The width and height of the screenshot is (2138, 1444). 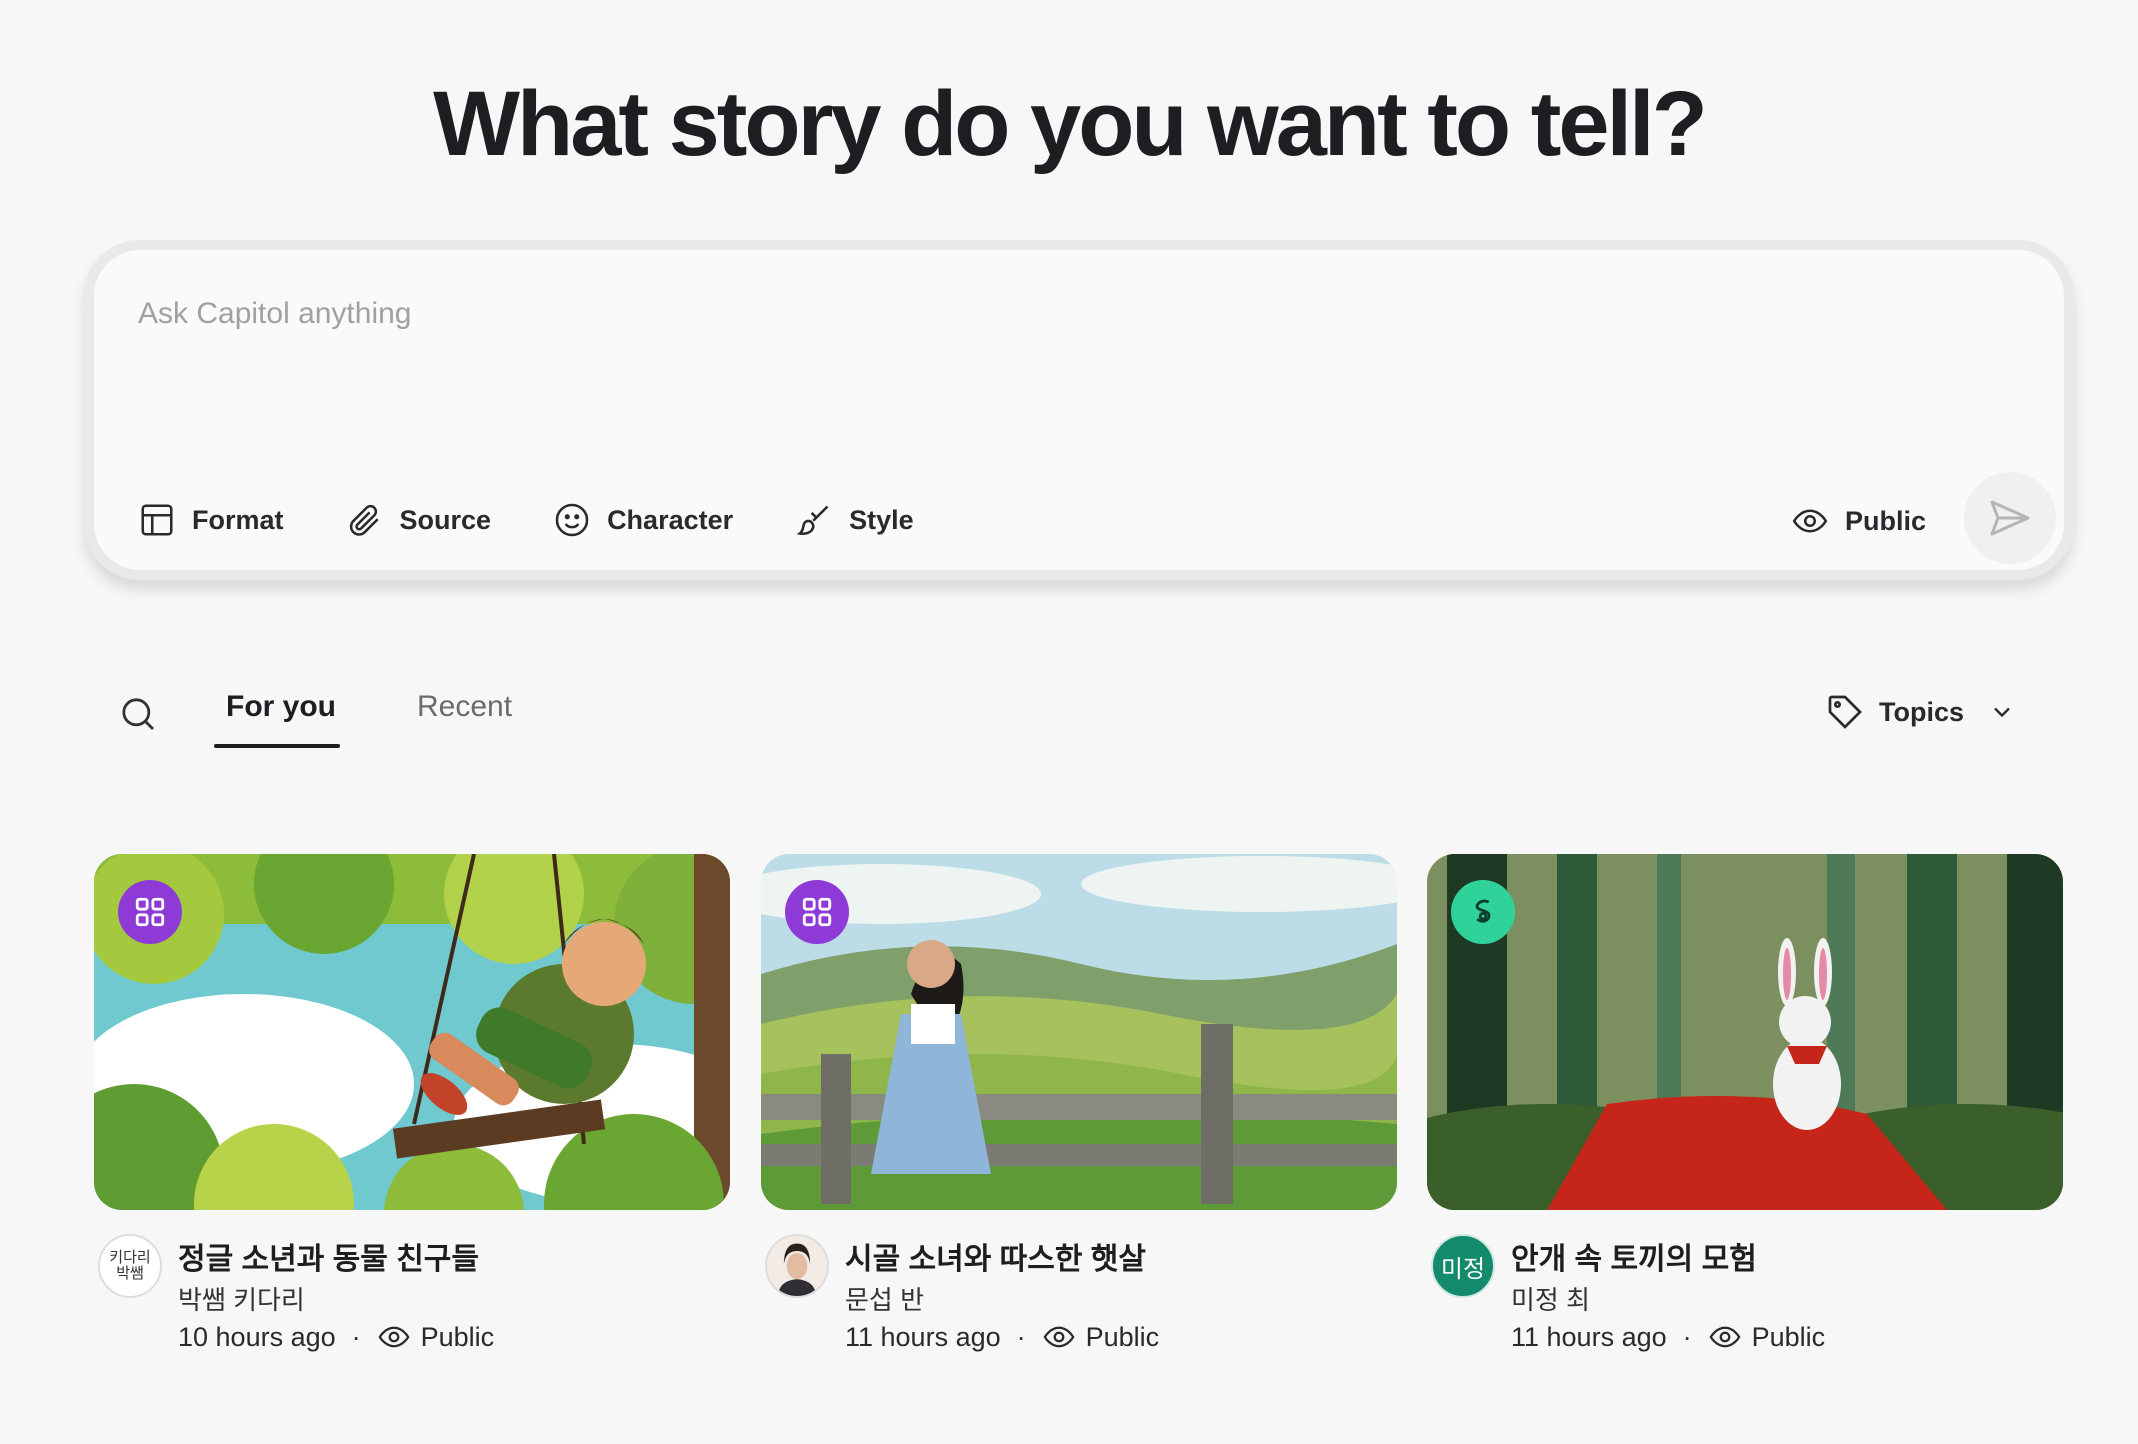 I want to click on rabbit-forest-illustration, so click(x=1745, y=1032).